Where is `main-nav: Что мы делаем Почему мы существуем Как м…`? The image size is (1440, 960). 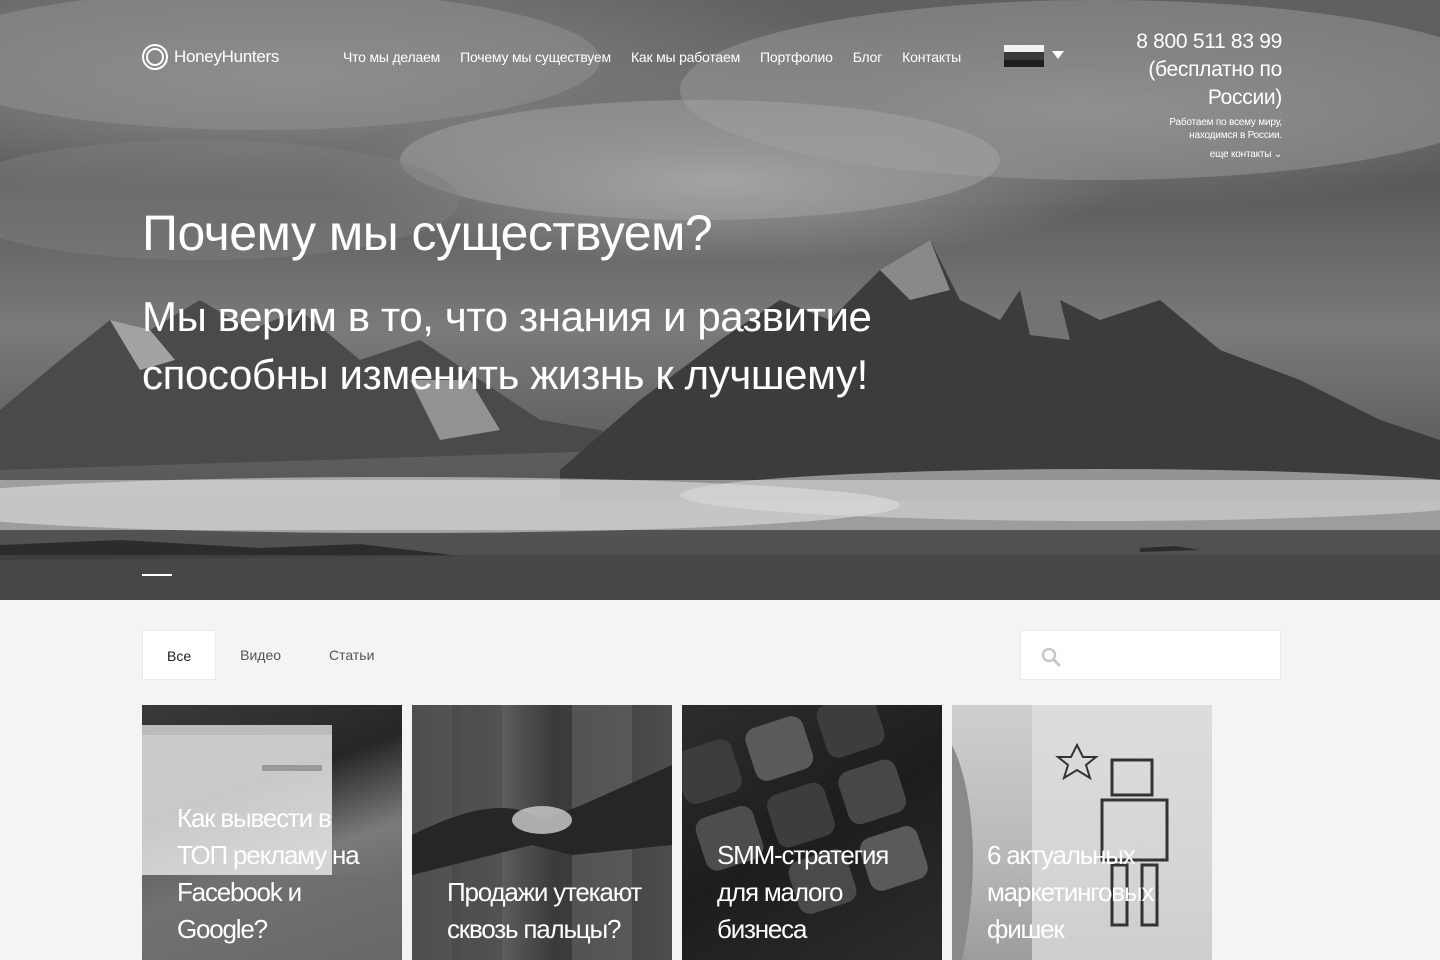 main-nav: Что мы делаем Почему мы существуем Как м… is located at coordinates (652, 57).